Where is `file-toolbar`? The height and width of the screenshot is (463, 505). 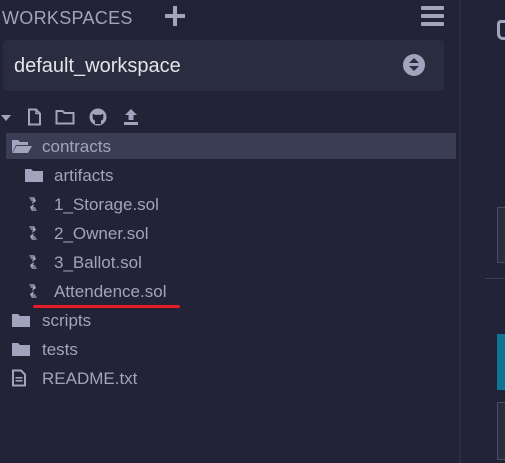
file-toolbar is located at coordinates (80, 117).